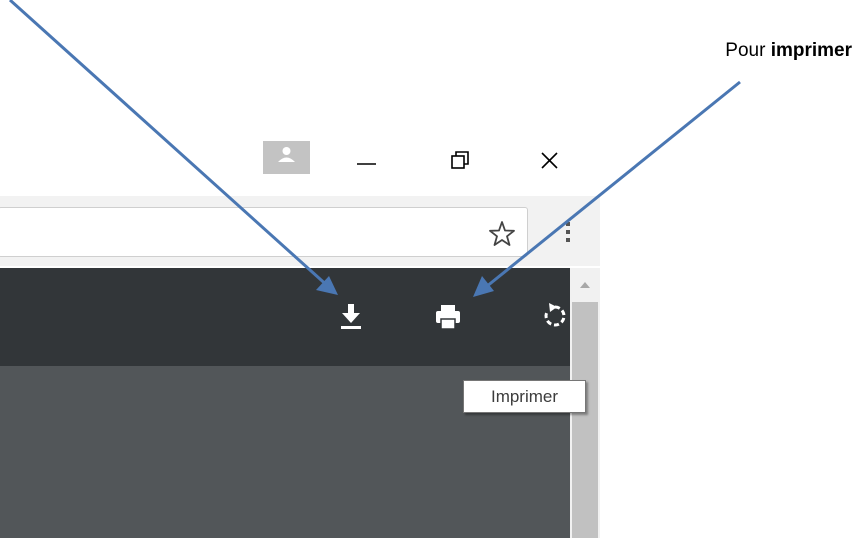  I want to click on rotate-button, so click(555, 316).